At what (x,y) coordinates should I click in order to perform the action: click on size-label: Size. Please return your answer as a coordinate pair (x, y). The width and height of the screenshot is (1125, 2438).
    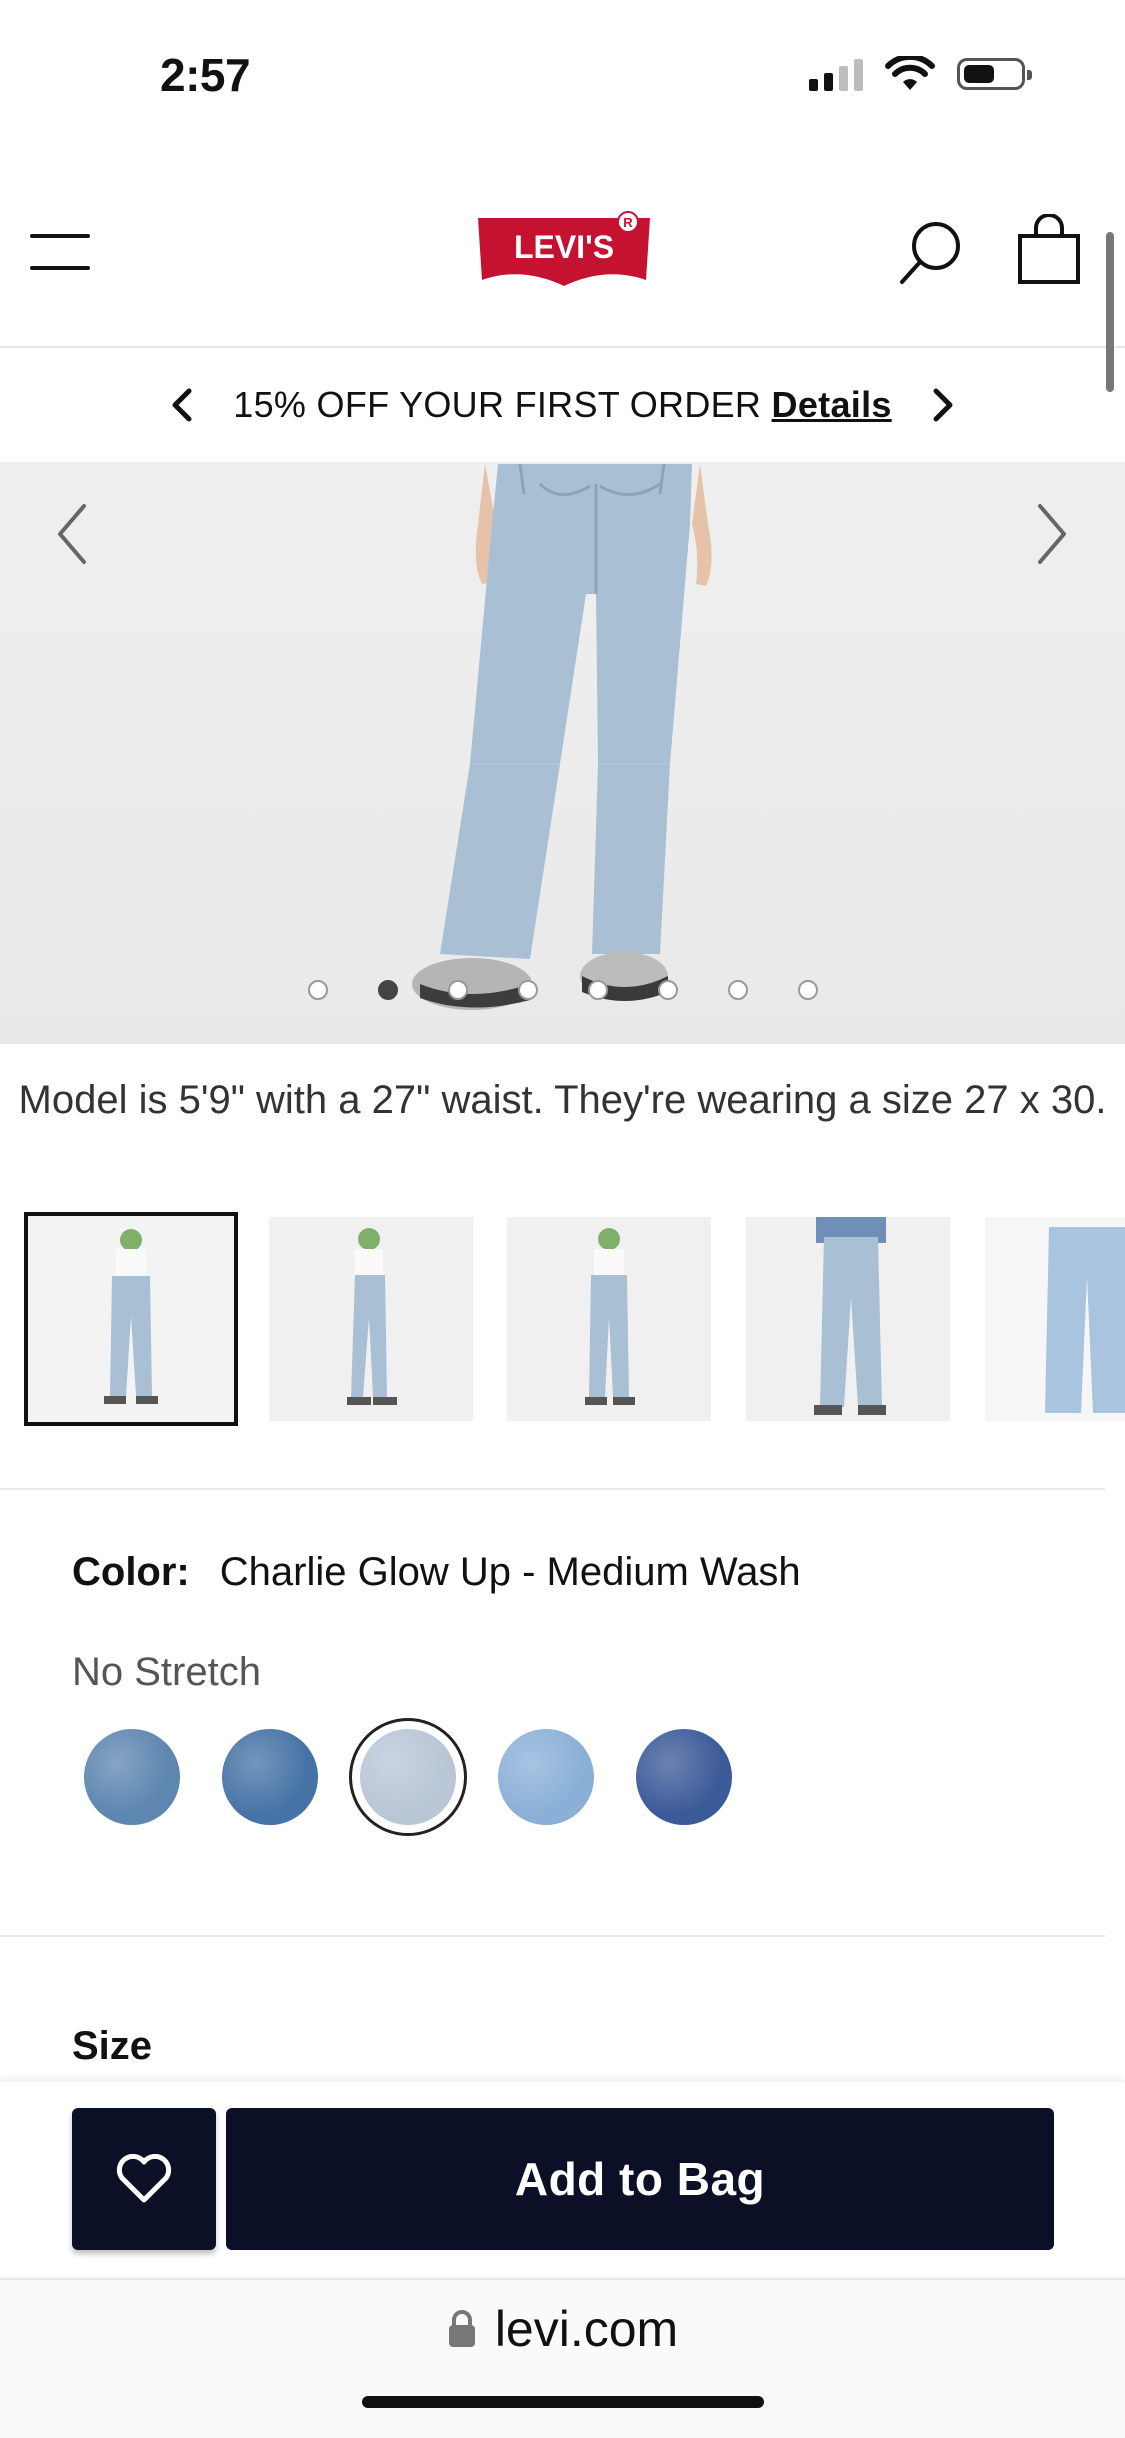
    Looking at the image, I should click on (112, 2046).